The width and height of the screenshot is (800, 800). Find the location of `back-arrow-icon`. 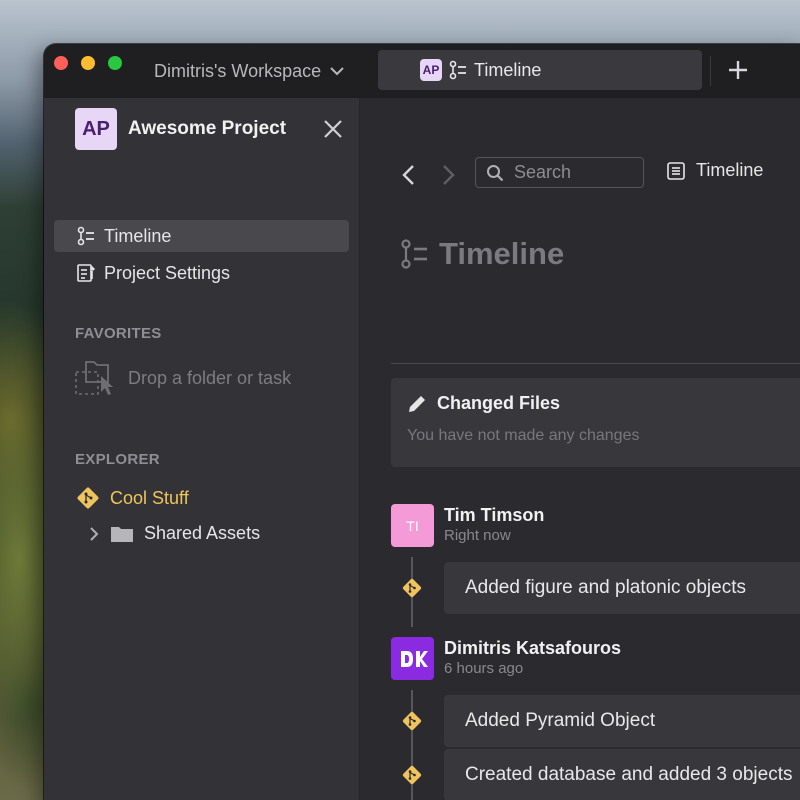

back-arrow-icon is located at coordinates (409, 175).